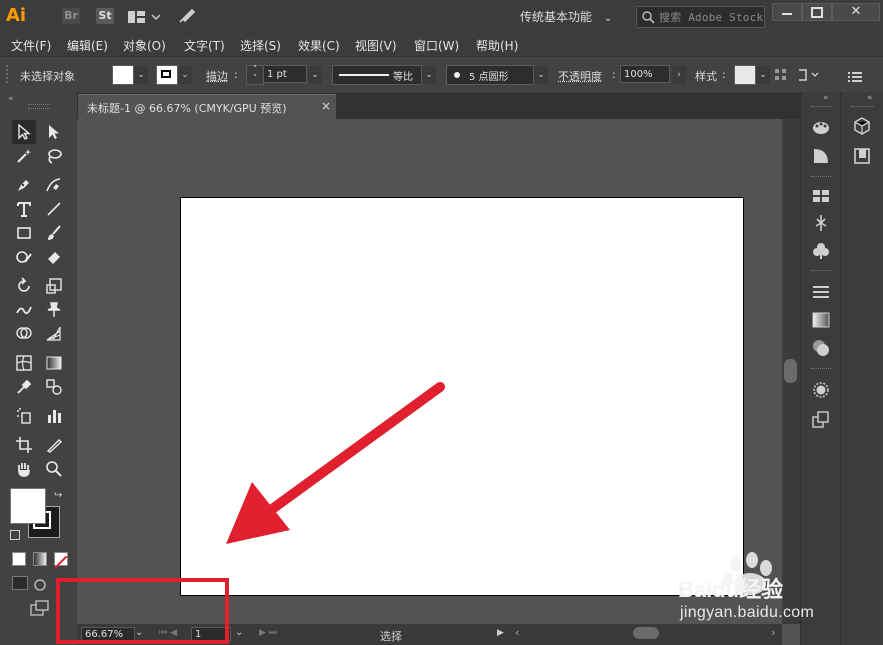  What do you see at coordinates (54, 387) in the screenshot?
I see `blend-tool-icon` at bounding box center [54, 387].